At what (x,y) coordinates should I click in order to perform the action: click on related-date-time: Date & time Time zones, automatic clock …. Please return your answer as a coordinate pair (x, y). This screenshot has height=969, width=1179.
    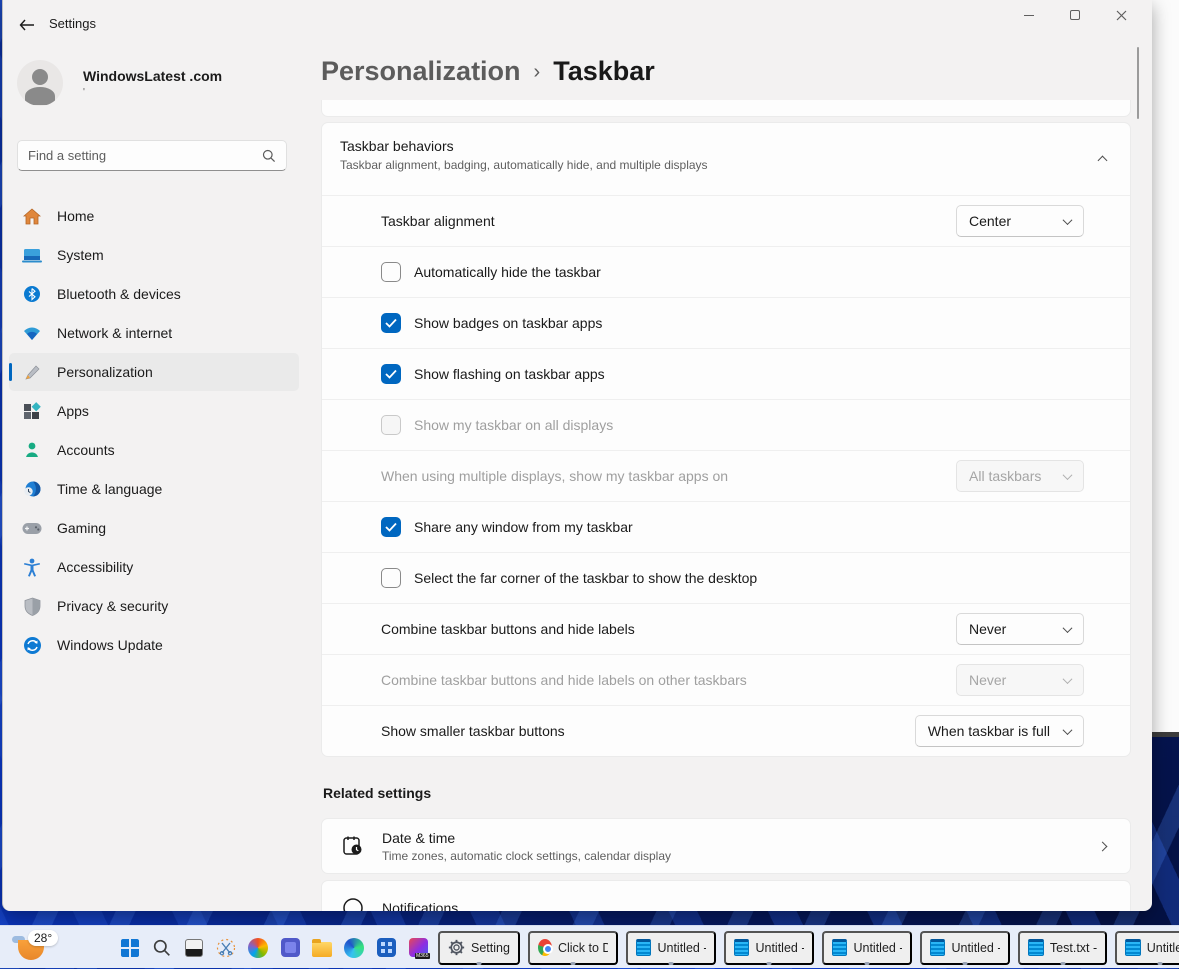
    Looking at the image, I should click on (726, 846).